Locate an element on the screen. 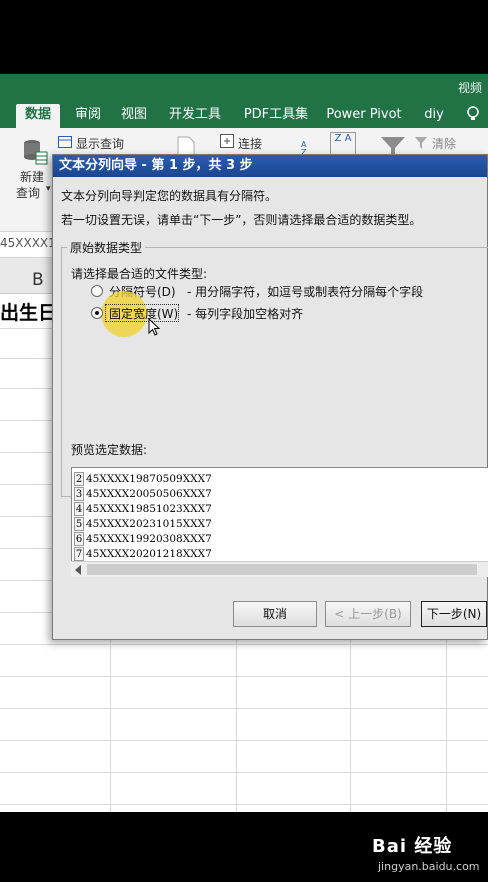 Image resolution: width=488 pixels, height=882 pixels. scrollbar-thumb is located at coordinates (282, 569).